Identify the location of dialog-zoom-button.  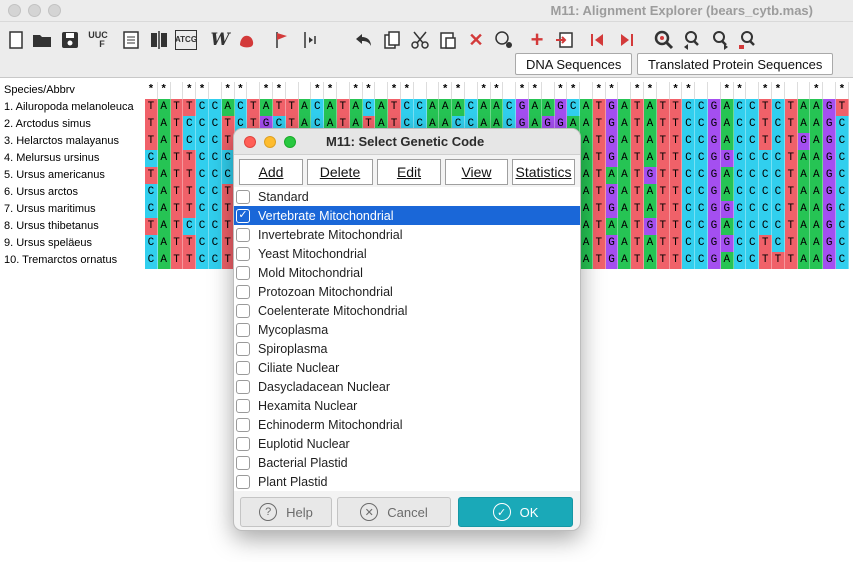
(290, 142).